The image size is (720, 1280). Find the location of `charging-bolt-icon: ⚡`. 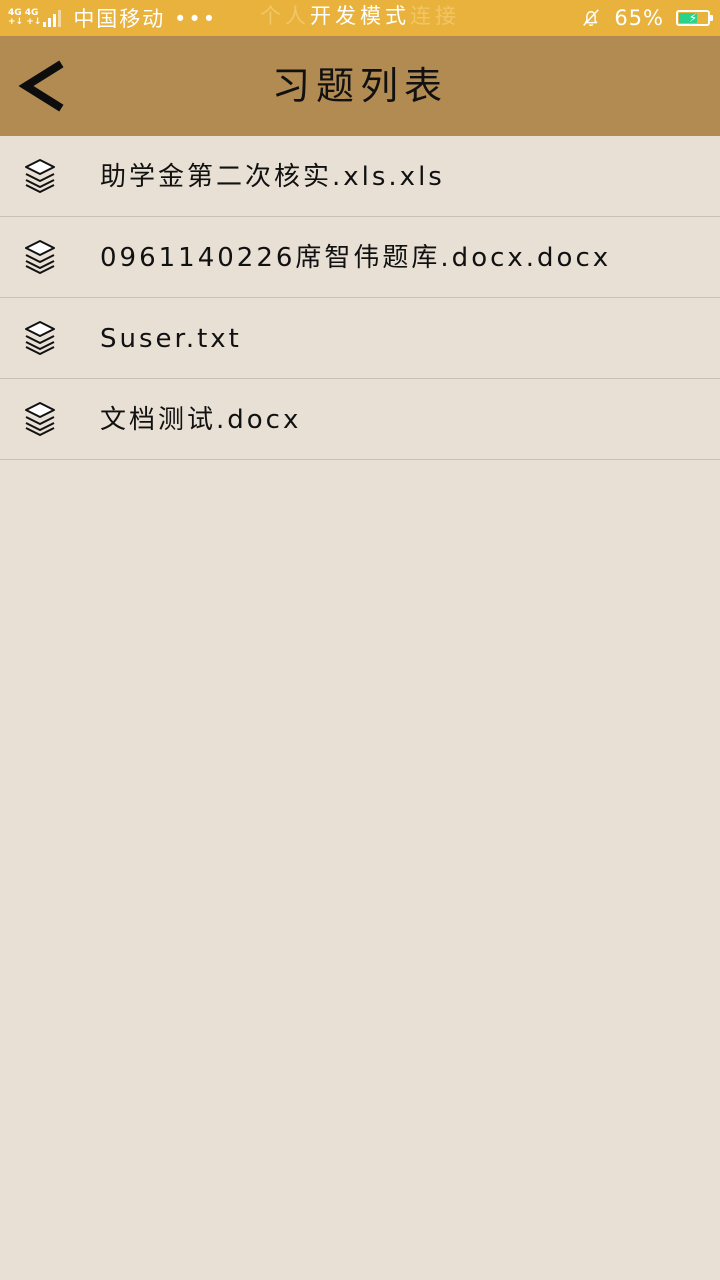

charging-bolt-icon: ⚡ is located at coordinates (693, 18).